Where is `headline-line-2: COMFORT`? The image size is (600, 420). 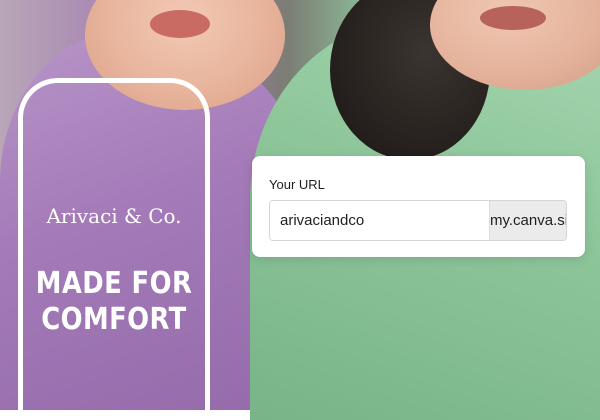 headline-line-2: COMFORT is located at coordinates (114, 319).